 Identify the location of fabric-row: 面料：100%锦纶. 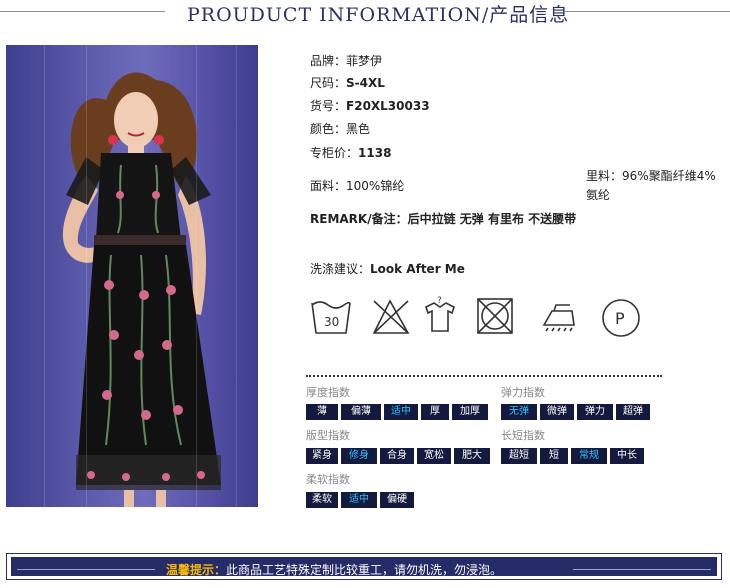
(357, 185).